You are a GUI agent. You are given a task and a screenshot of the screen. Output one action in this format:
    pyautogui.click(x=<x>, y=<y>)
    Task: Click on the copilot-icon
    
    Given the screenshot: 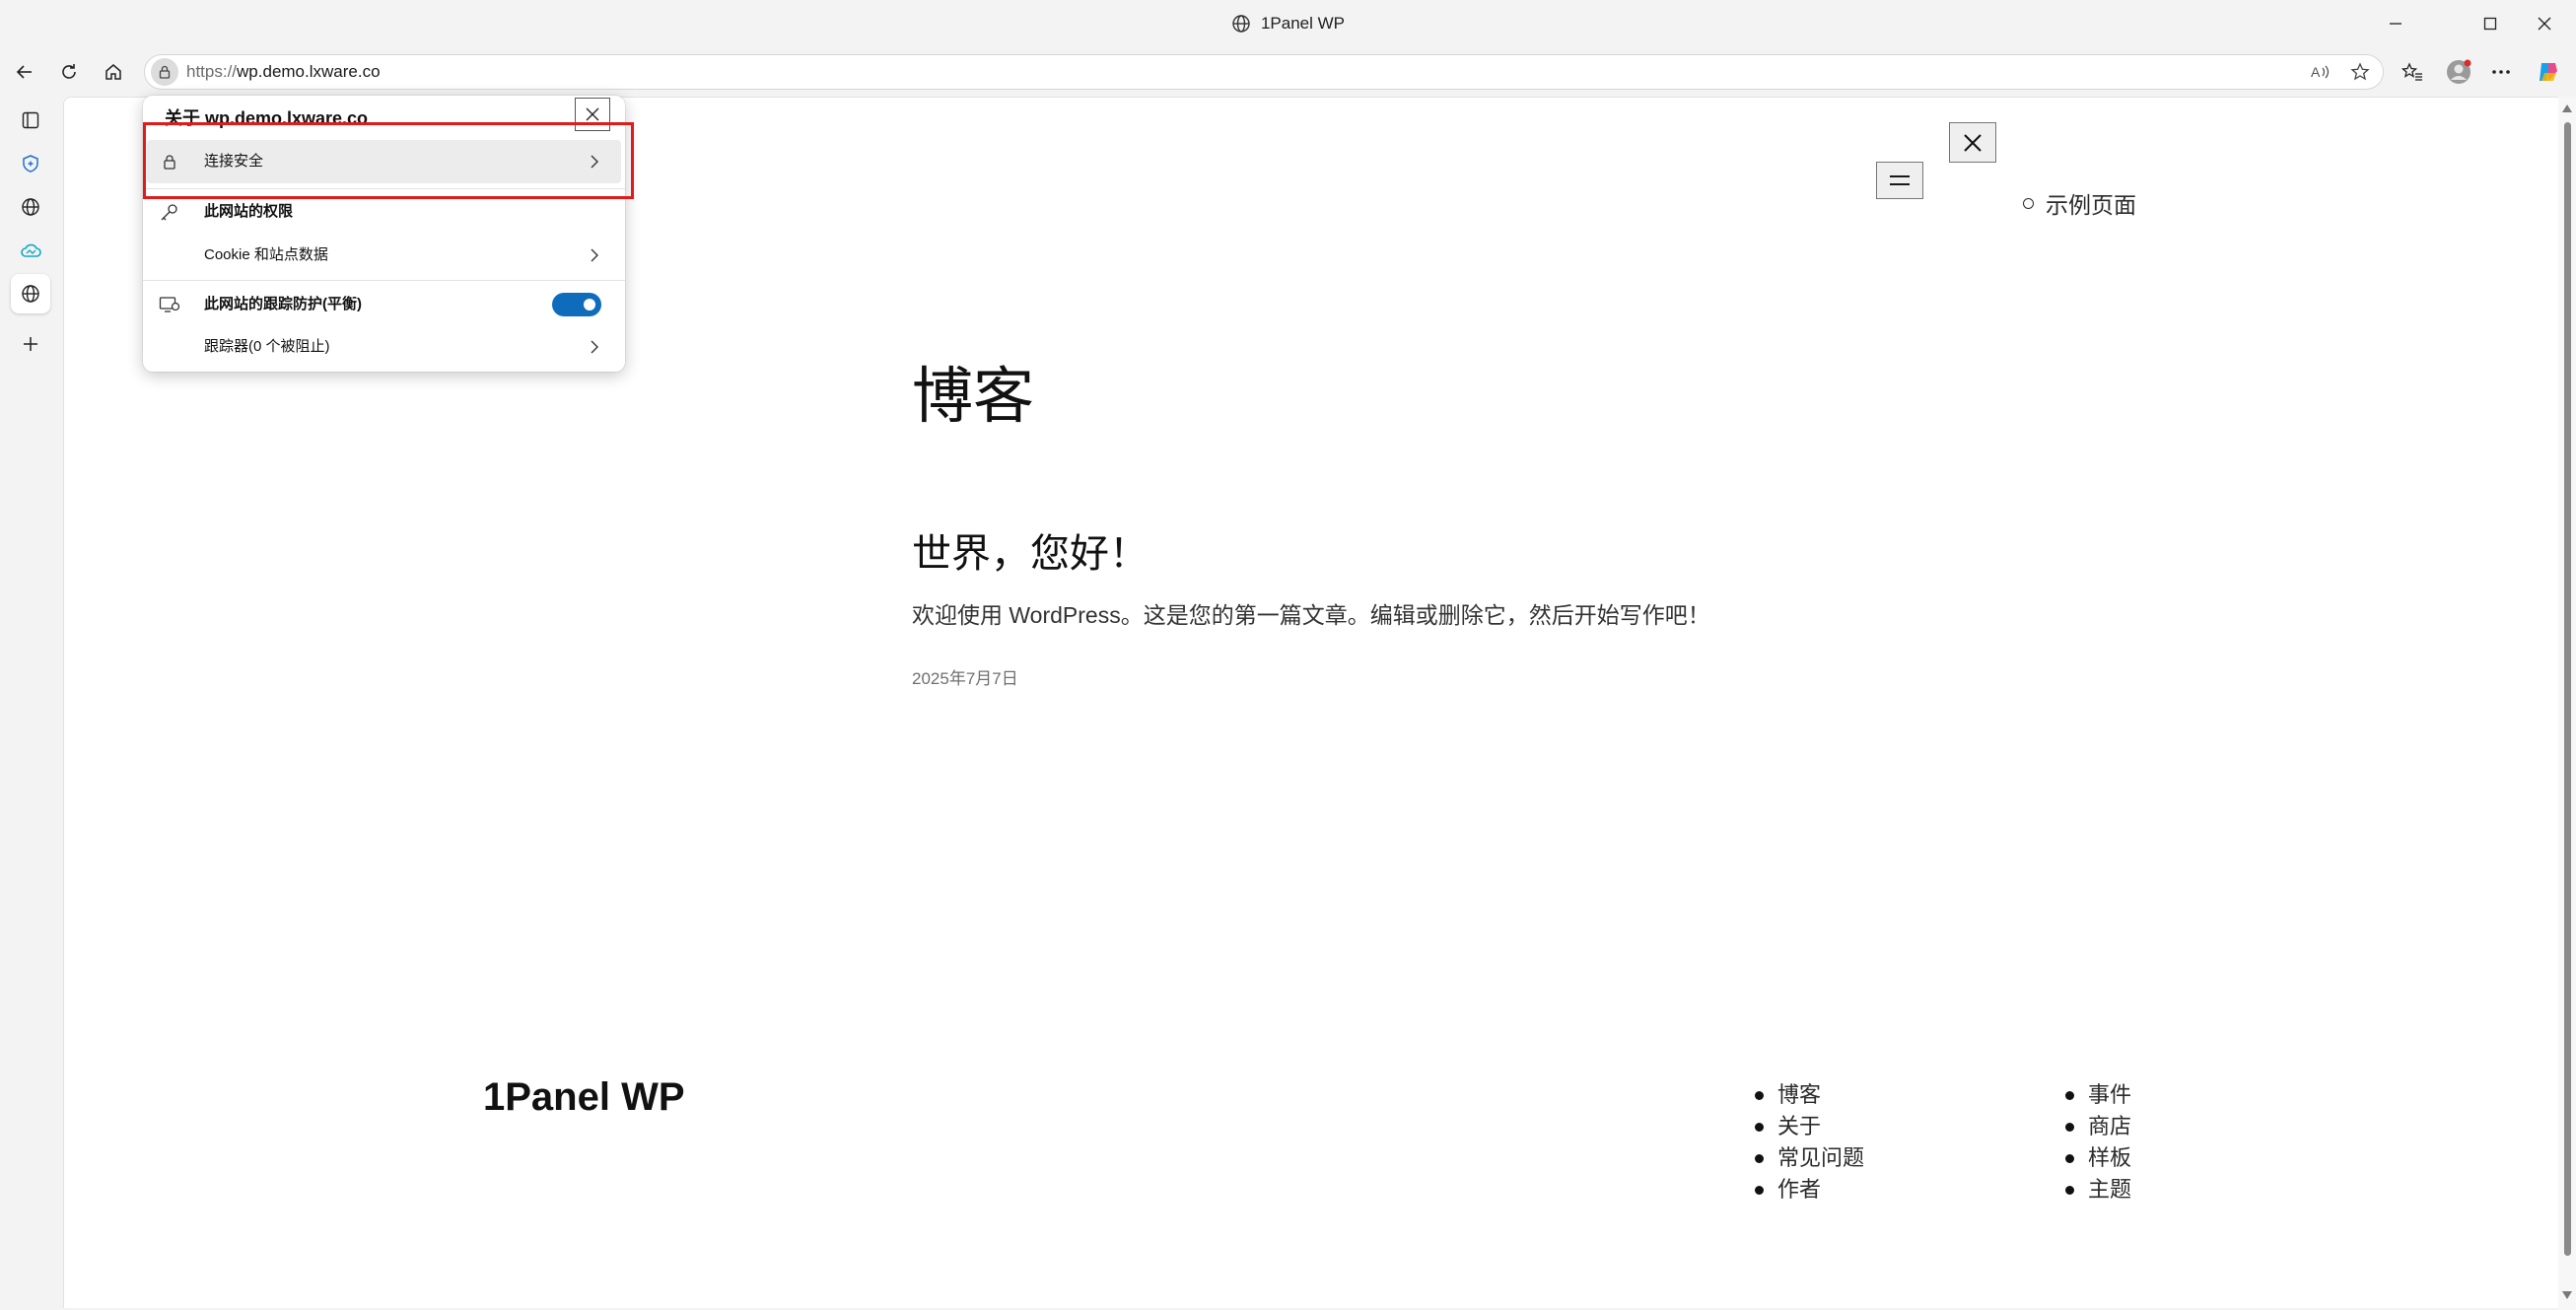 What is the action you would take?
    pyautogui.click(x=2548, y=72)
    